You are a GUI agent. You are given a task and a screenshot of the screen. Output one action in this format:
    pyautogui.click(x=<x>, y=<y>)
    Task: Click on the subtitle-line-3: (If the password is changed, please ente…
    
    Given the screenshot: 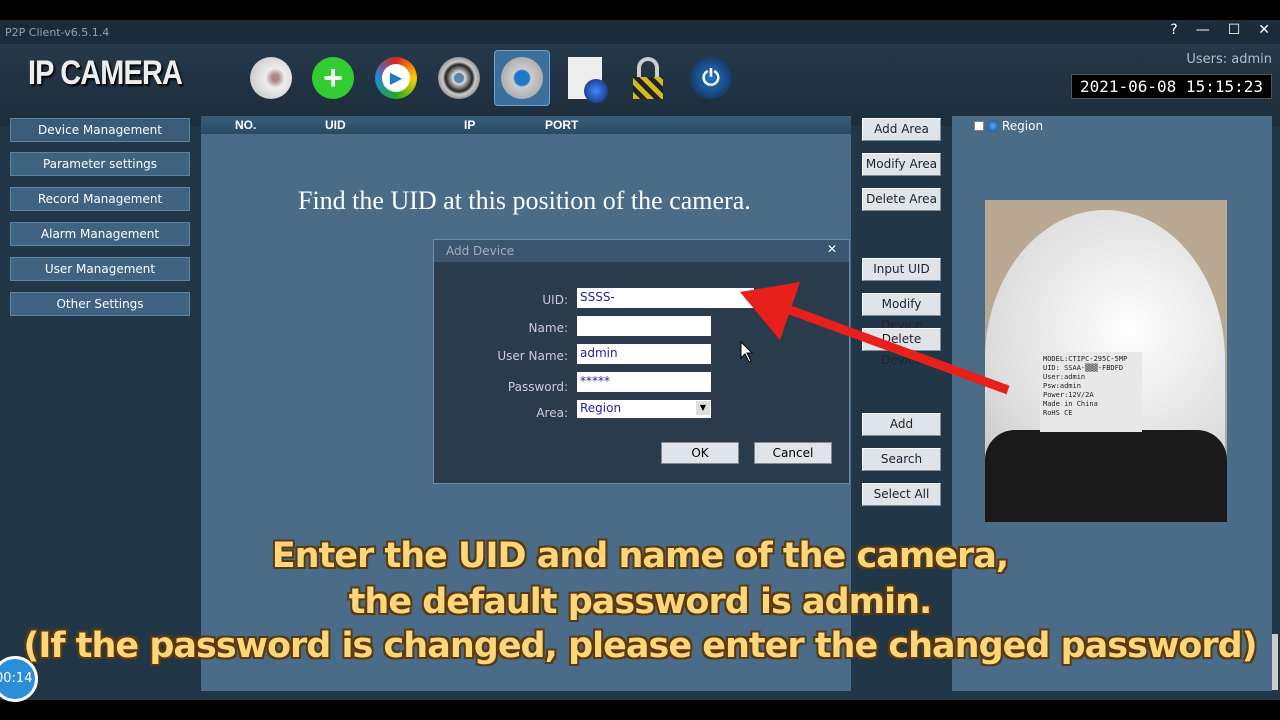 What is the action you would take?
    pyautogui.click(x=640, y=646)
    